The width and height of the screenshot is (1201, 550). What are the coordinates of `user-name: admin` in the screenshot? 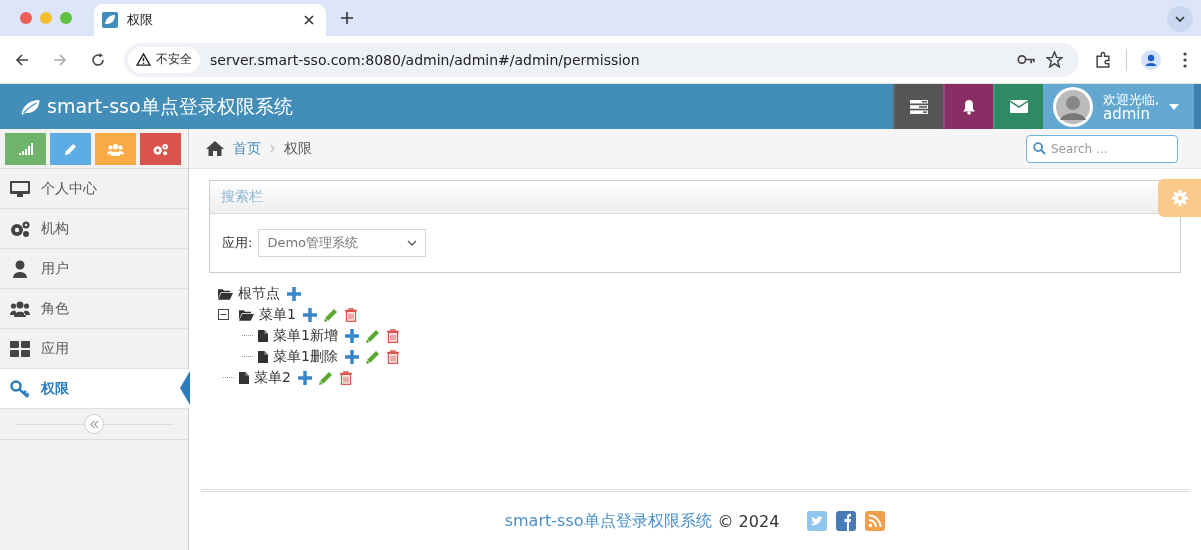 It's located at (1126, 114).